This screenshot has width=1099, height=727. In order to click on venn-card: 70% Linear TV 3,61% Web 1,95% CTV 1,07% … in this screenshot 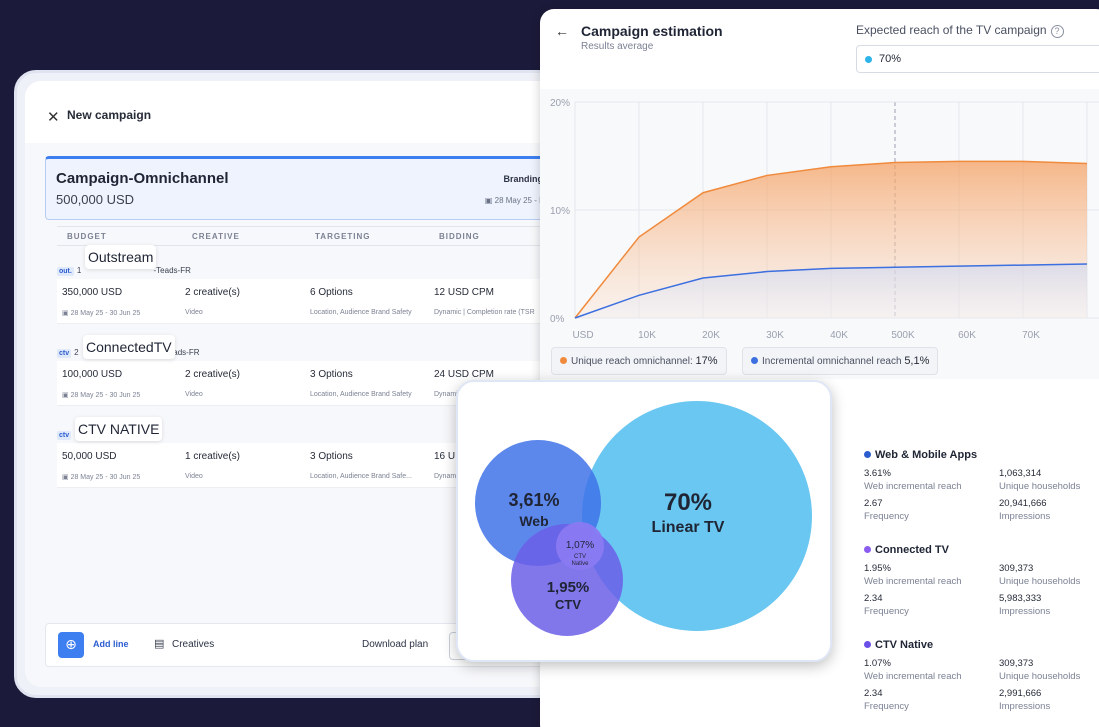, I will do `click(644, 521)`.